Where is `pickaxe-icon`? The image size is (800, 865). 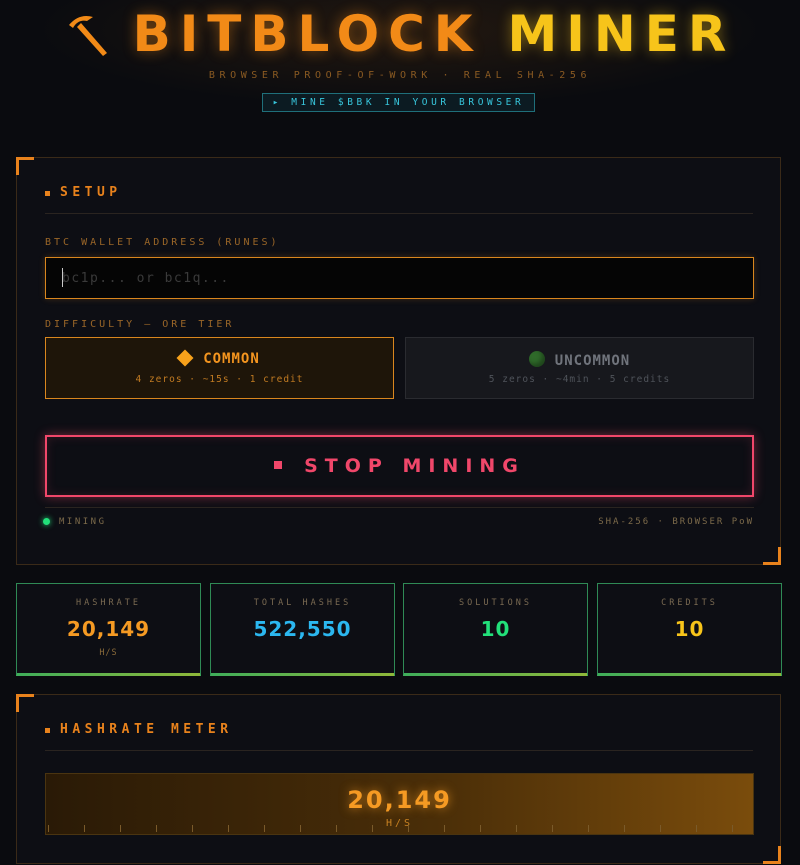 pickaxe-icon is located at coordinates (87, 36).